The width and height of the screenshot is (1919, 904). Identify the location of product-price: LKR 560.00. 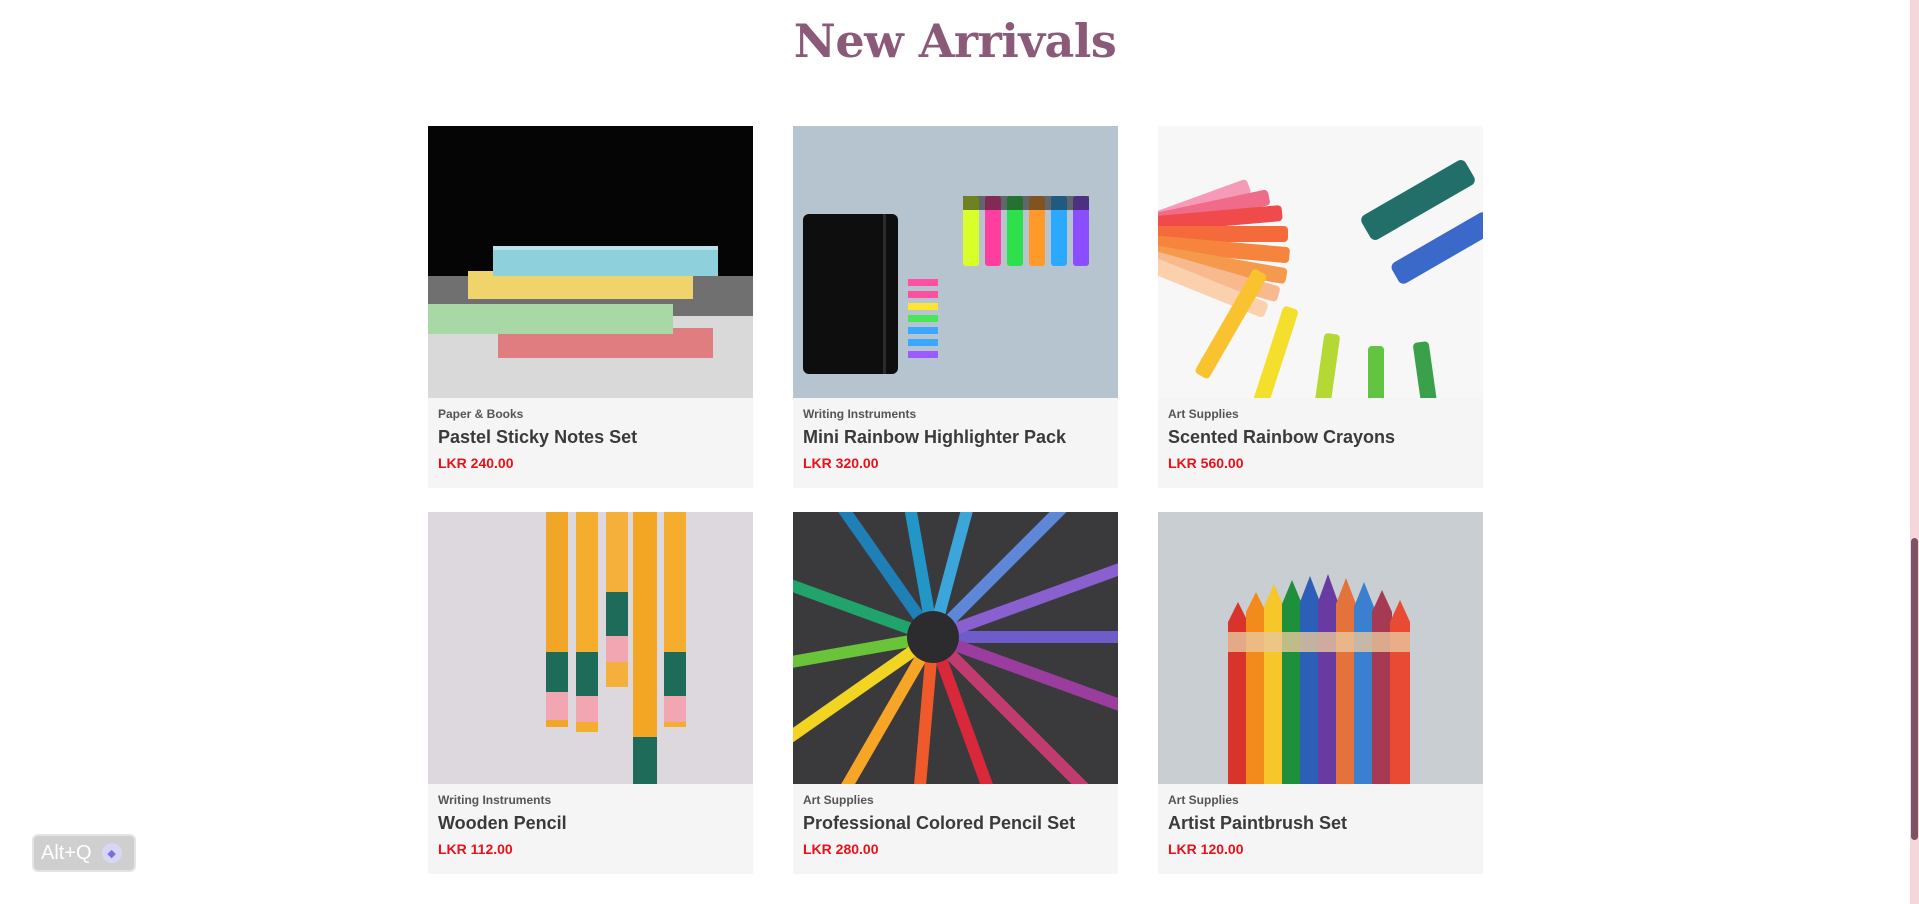
(1206, 463).